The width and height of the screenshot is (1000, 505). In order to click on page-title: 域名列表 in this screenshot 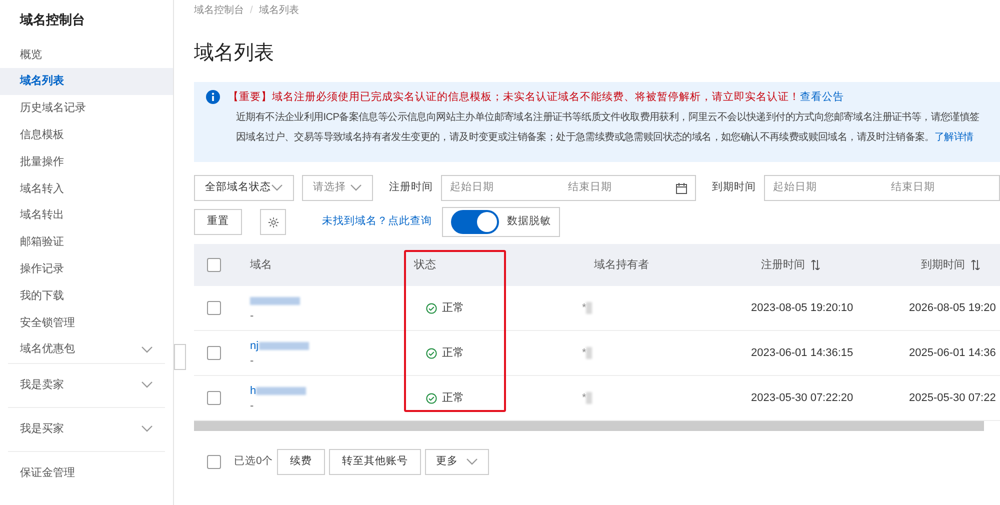, I will do `click(234, 53)`.